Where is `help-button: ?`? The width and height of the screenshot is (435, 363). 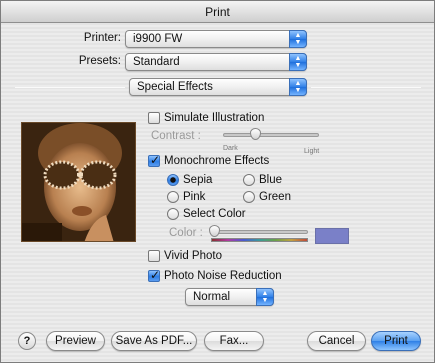 help-button: ? is located at coordinates (27, 341).